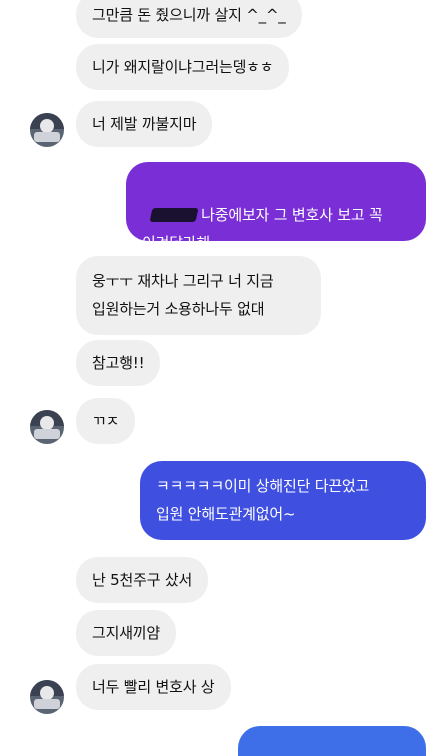 The width and height of the screenshot is (436, 756). I want to click on incoming-message: ㄲㅈ, so click(106, 421).